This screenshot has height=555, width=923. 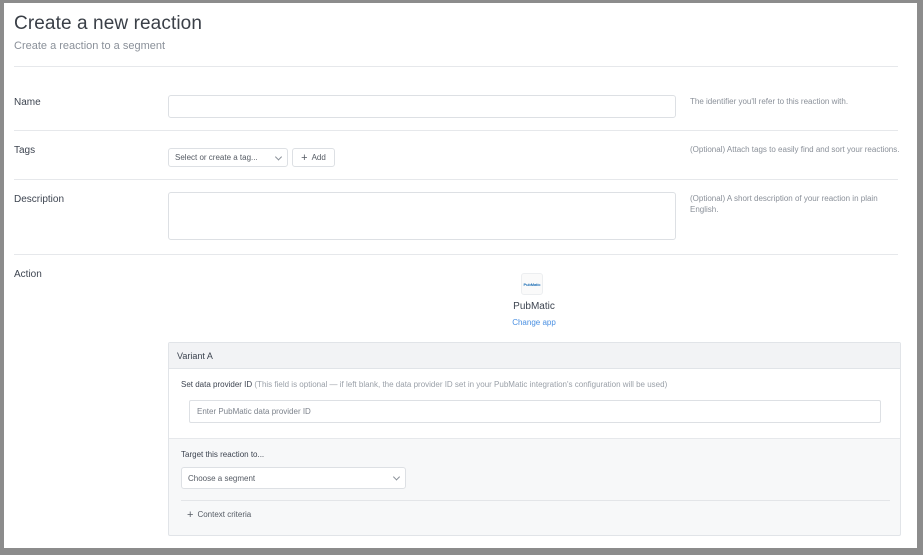 I want to click on description-divider, so click(x=456, y=254).